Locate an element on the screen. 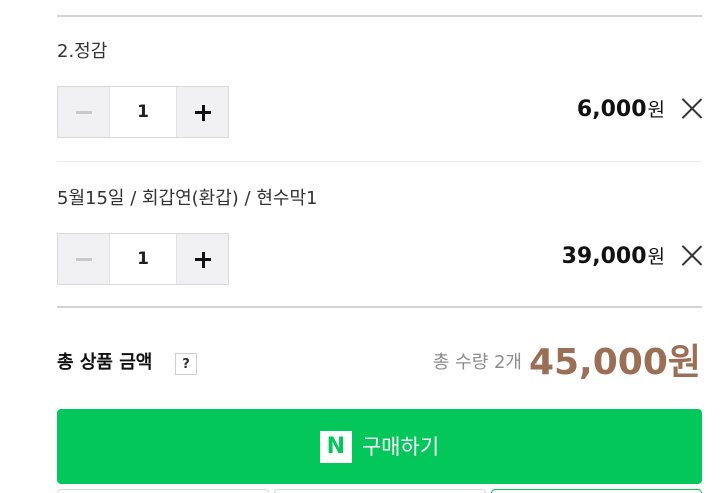  summary-divider is located at coordinates (379, 307).